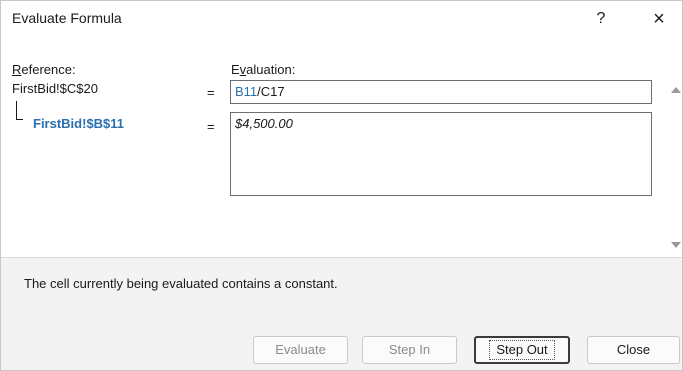 This screenshot has height=371, width=683. Describe the element at coordinates (441, 92) in the screenshot. I see `formula-box: B11/C17` at that location.